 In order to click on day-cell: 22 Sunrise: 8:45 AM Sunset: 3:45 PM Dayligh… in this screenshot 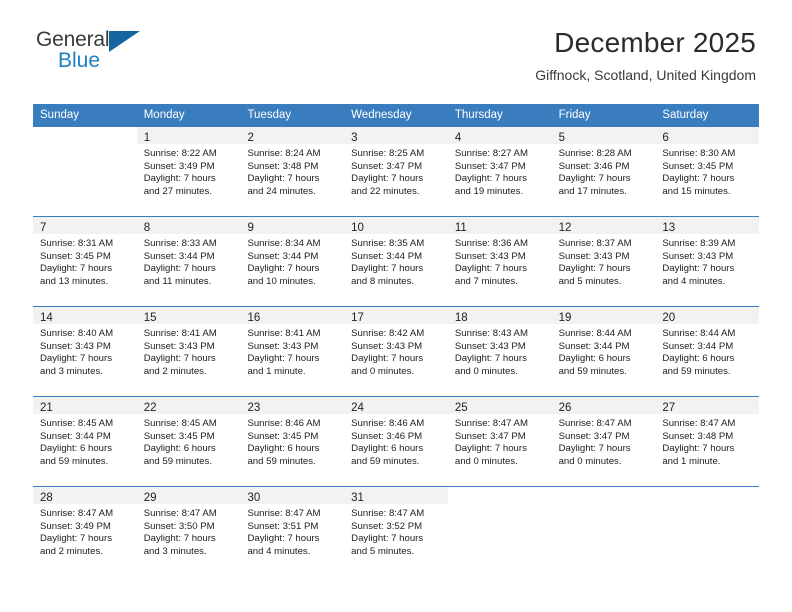, I will do `click(188, 441)`.